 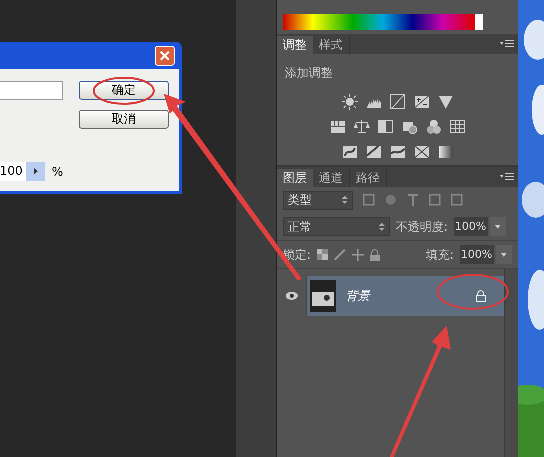 I want to click on scales-icon, so click(x=362, y=127).